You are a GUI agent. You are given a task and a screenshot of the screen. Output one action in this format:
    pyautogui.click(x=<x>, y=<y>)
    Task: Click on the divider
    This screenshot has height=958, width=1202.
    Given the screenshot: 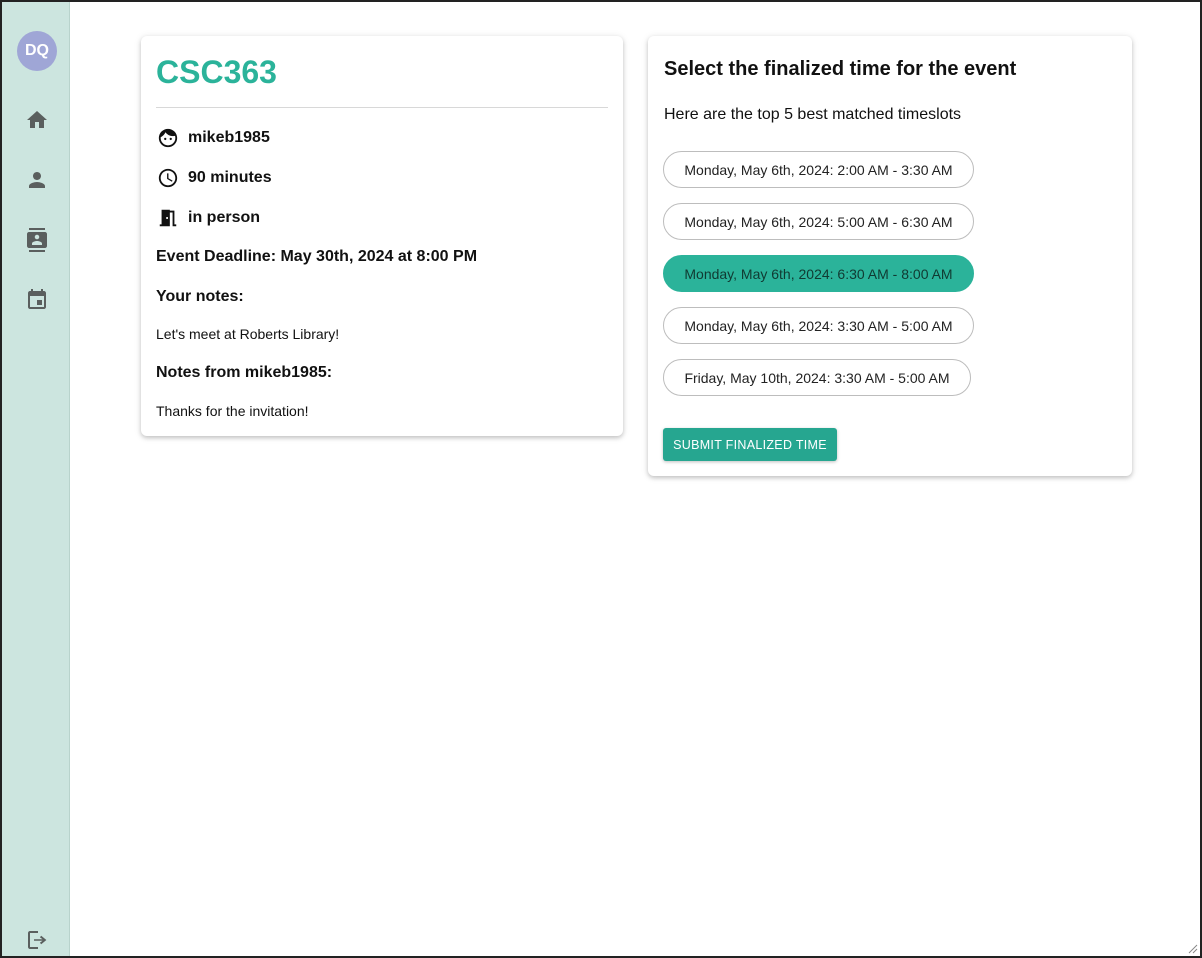 What is the action you would take?
    pyautogui.click(x=382, y=107)
    